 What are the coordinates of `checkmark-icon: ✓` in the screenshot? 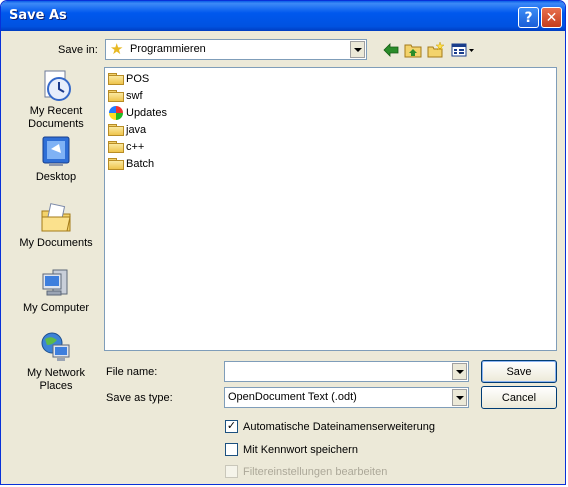 It's located at (231, 426).